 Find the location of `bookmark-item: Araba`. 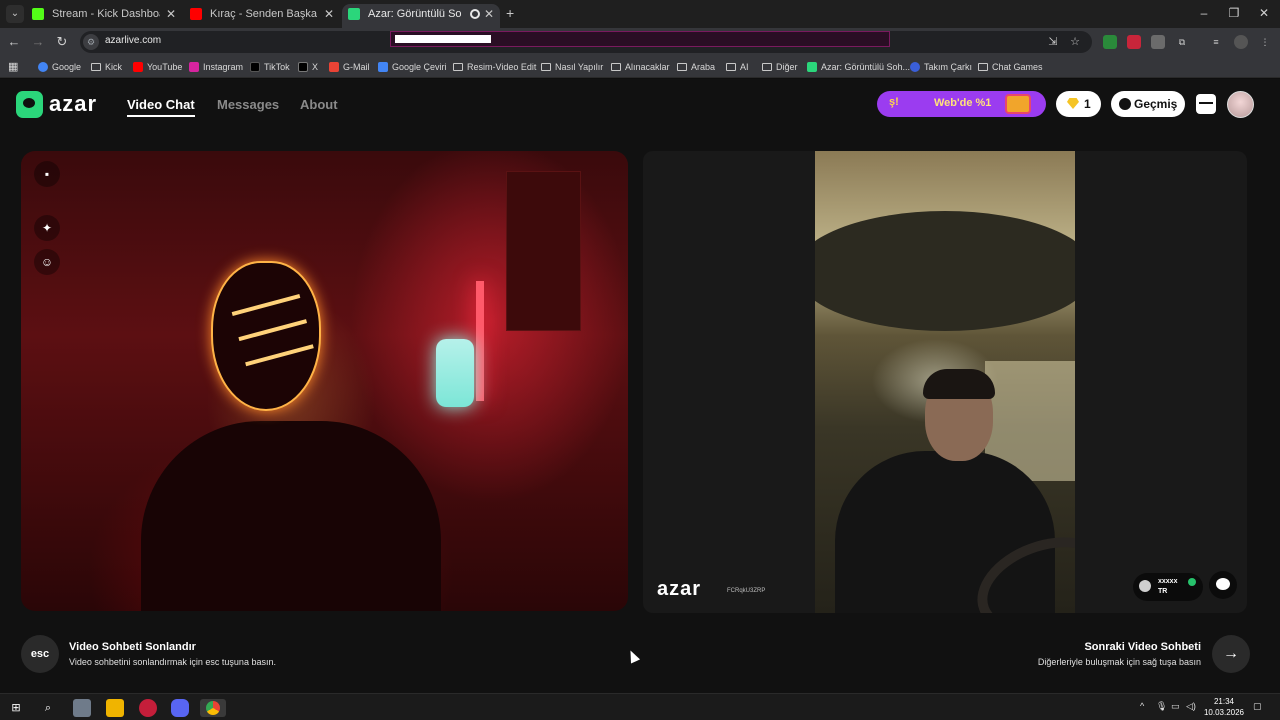

bookmark-item: Araba is located at coordinates (696, 67).